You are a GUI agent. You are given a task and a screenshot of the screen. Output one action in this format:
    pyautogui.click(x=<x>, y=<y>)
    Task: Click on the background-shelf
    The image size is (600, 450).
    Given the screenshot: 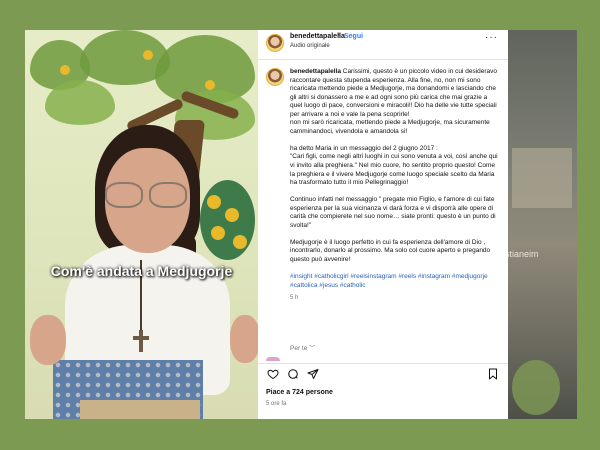 What is the action you would take?
    pyautogui.click(x=542, y=178)
    